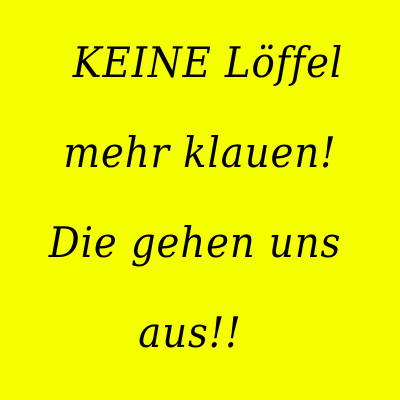 The width and height of the screenshot is (400, 400). Describe the element at coordinates (190, 332) in the screenshot. I see `note-line-4: aus!!` at that location.